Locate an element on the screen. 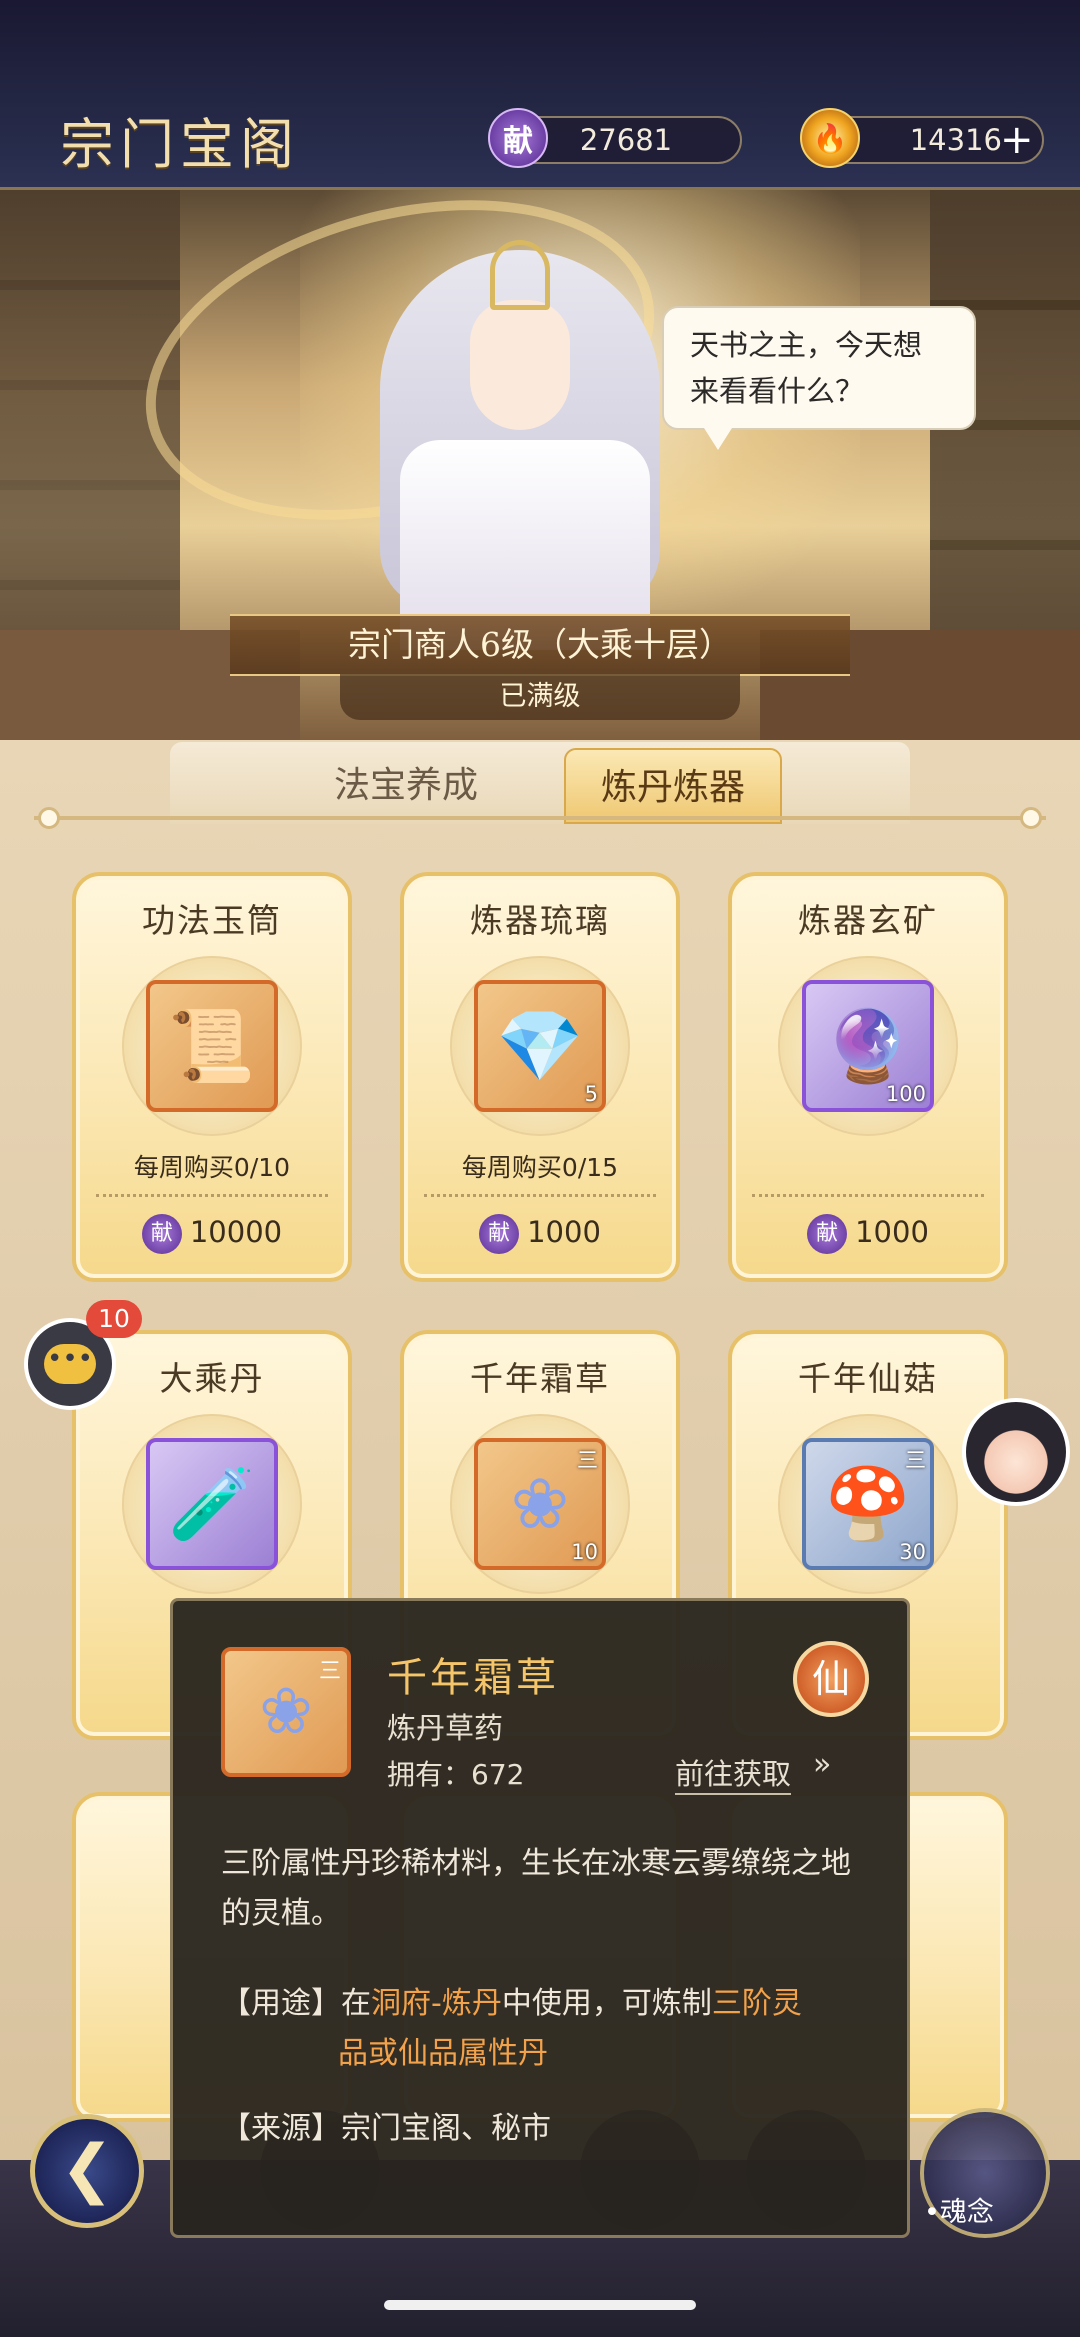 Image resolution: width=1080 pixels, height=2337 pixels. tooltip-owned-count: 拥有：672 is located at coordinates (456, 1774).